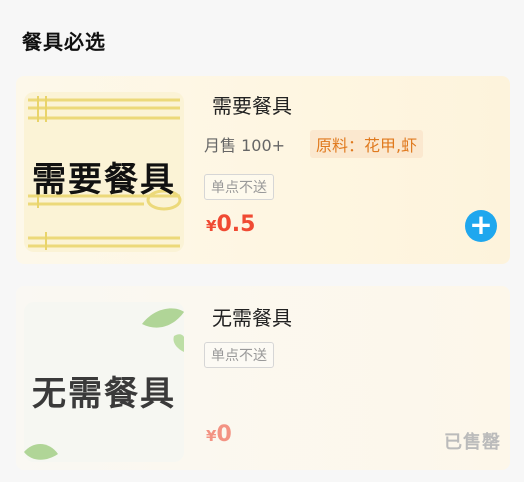 This screenshot has width=524, height=482. I want to click on product-image-text: 需要餐具, so click(104, 180).